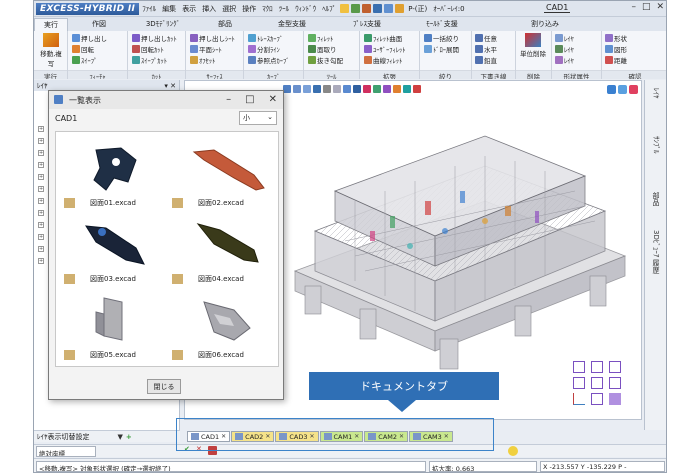 This screenshot has height=473, width=700. I want to click on sweep-cut-button: ｽｲｰﾌﾟｶｯﾄ, so click(149, 60).